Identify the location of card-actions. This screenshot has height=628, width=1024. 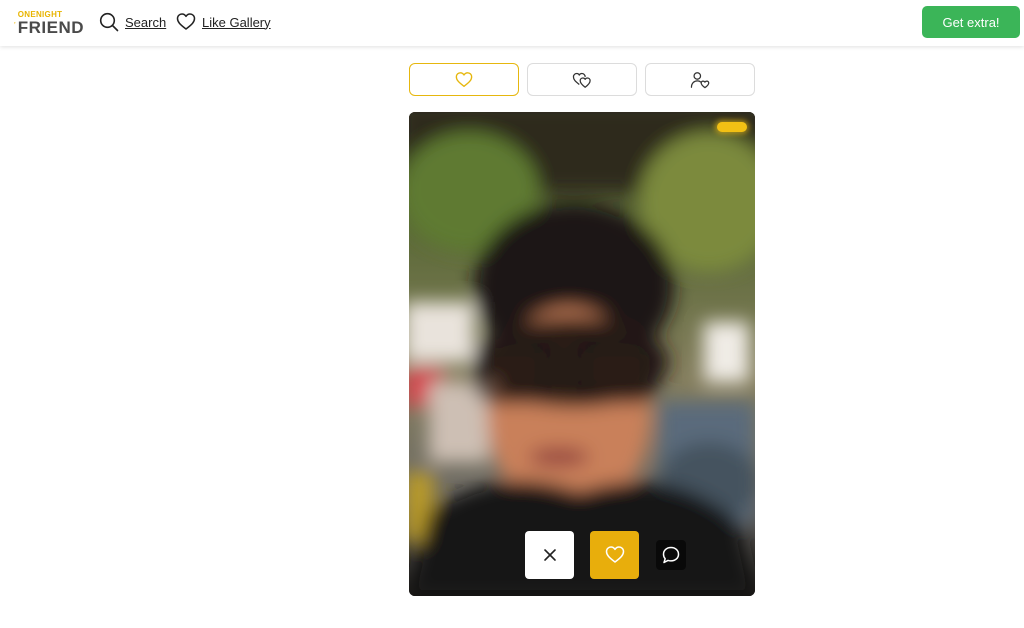
(605, 555).